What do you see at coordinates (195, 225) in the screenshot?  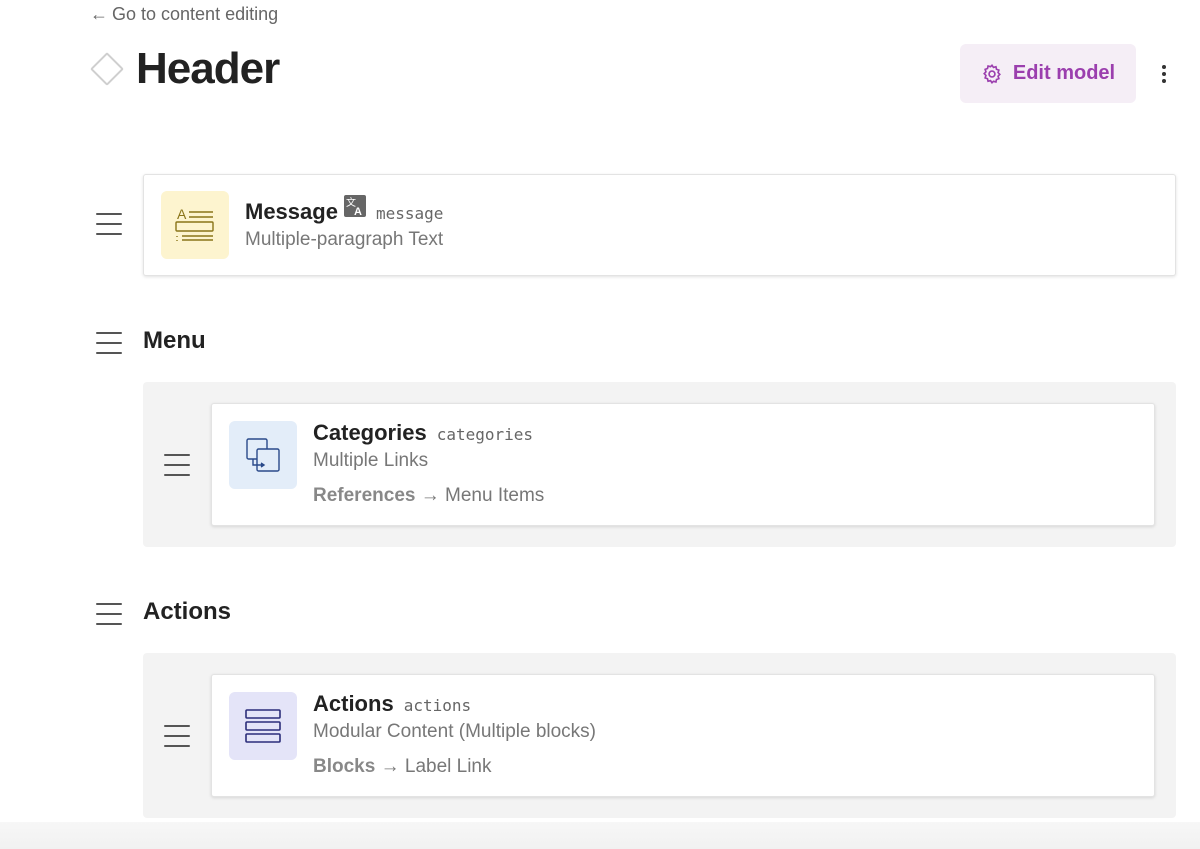 I see `text-field-icon: A` at bounding box center [195, 225].